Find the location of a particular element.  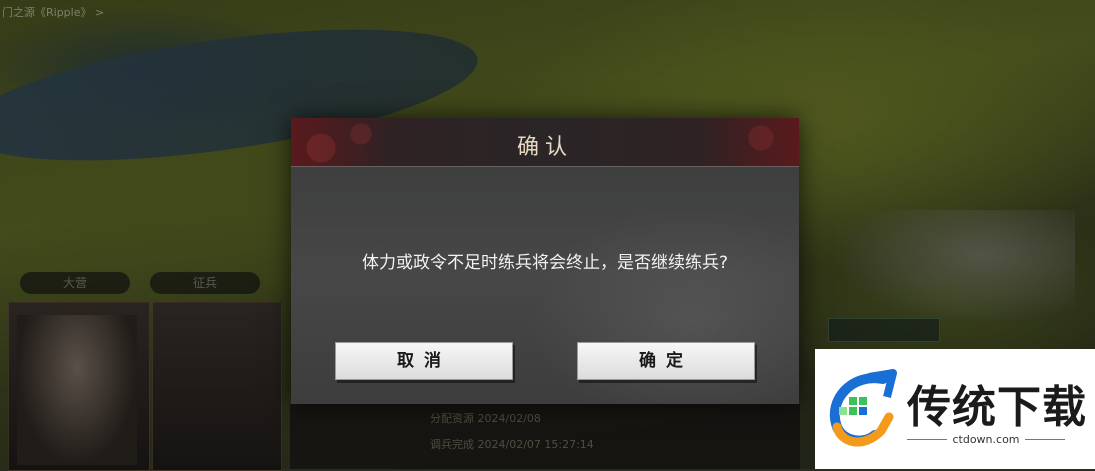

hud-log-line: 分配资源 2024/02/08 is located at coordinates (485, 418).